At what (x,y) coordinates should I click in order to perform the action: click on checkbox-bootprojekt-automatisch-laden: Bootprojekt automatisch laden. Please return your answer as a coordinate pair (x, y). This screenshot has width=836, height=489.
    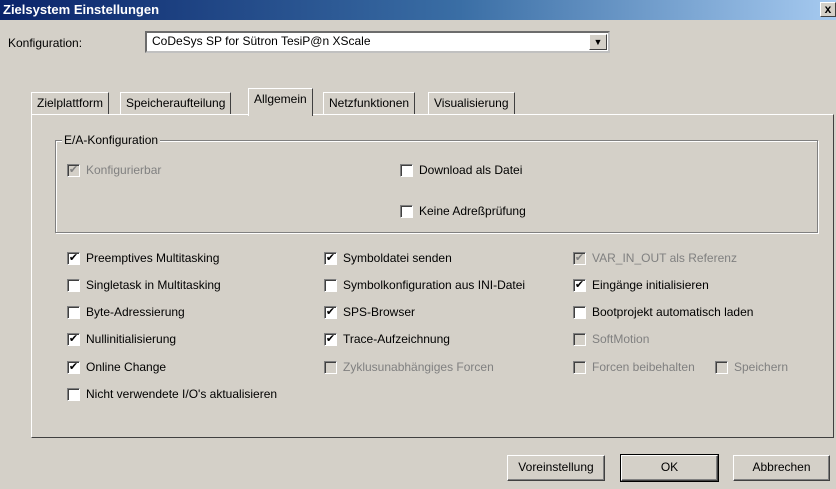
    Looking at the image, I should click on (663, 312).